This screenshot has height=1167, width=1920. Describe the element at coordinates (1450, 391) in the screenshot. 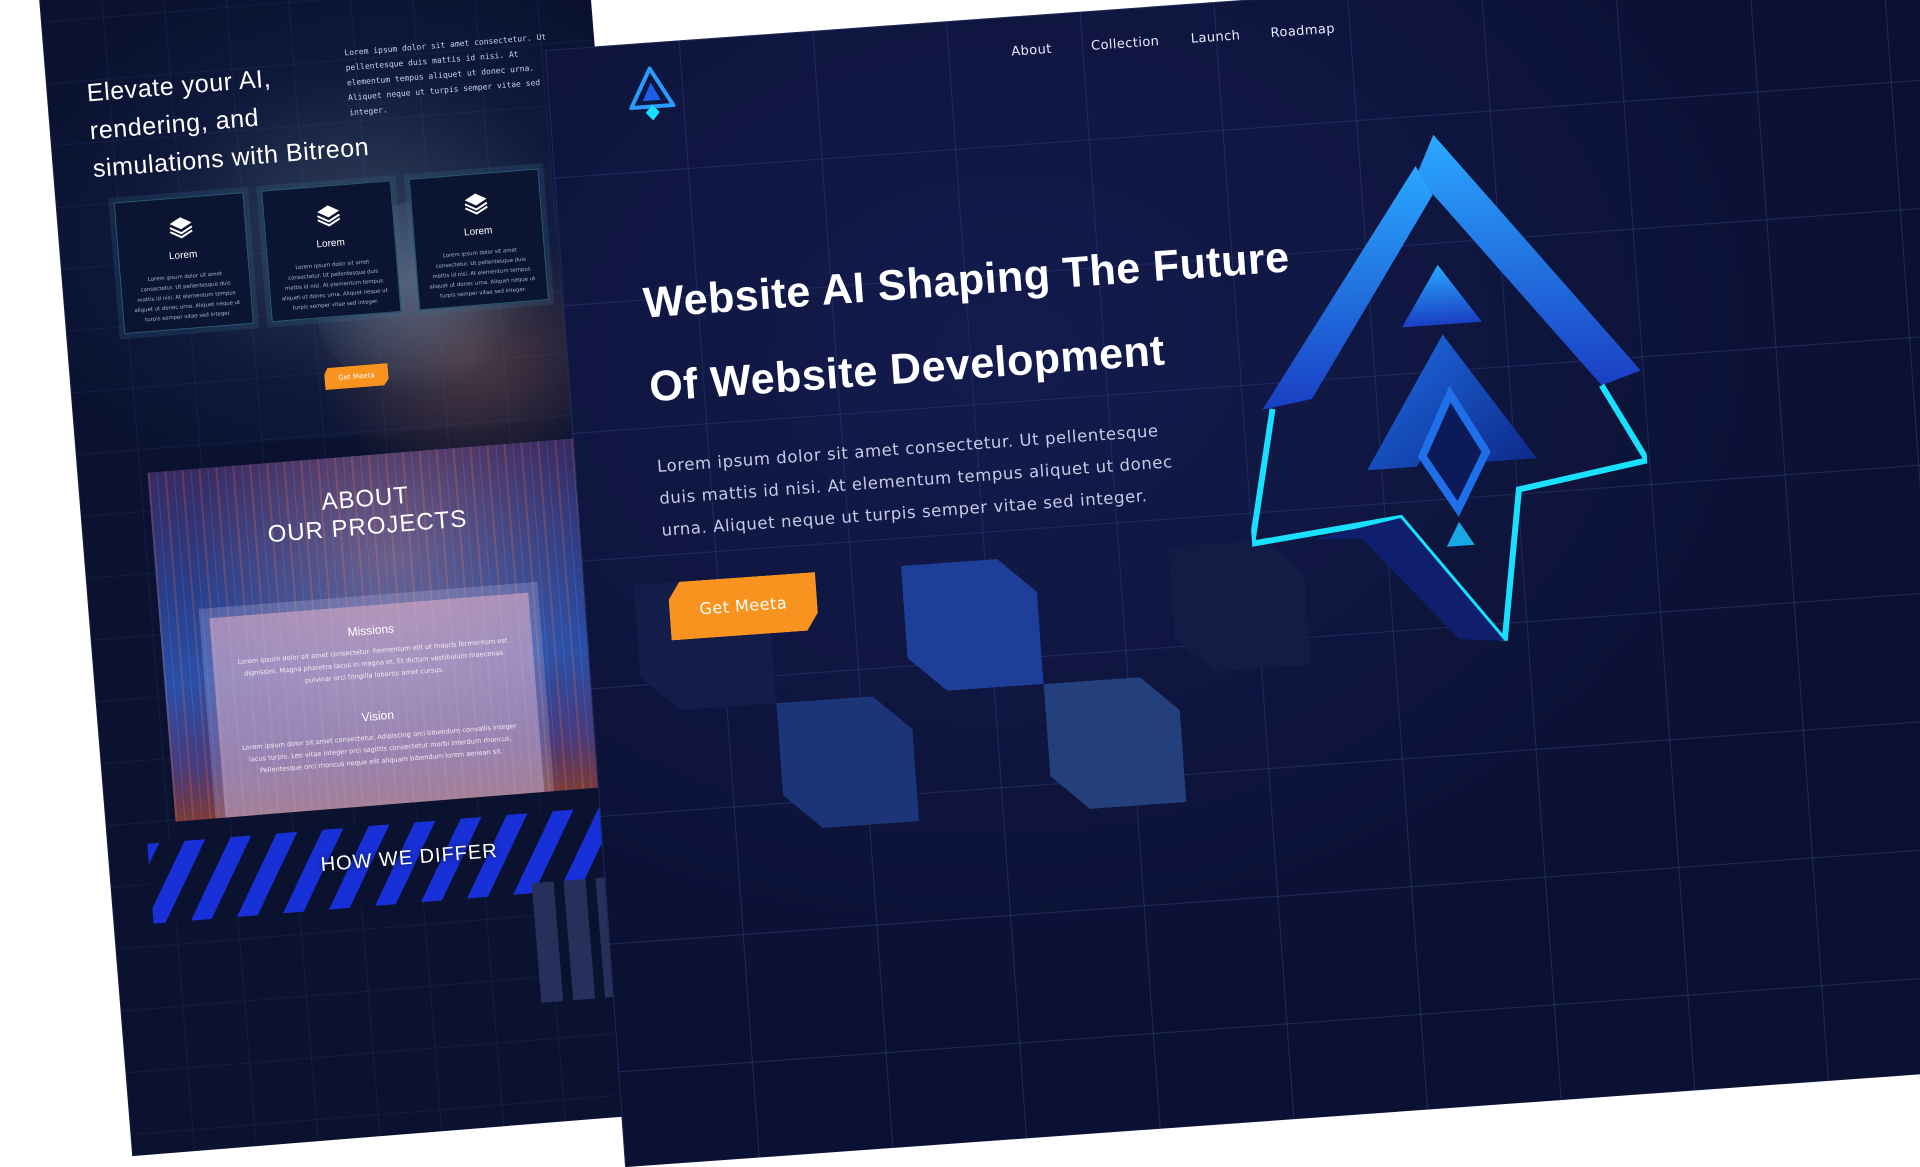

I see `triangle-emblem-icon` at that location.